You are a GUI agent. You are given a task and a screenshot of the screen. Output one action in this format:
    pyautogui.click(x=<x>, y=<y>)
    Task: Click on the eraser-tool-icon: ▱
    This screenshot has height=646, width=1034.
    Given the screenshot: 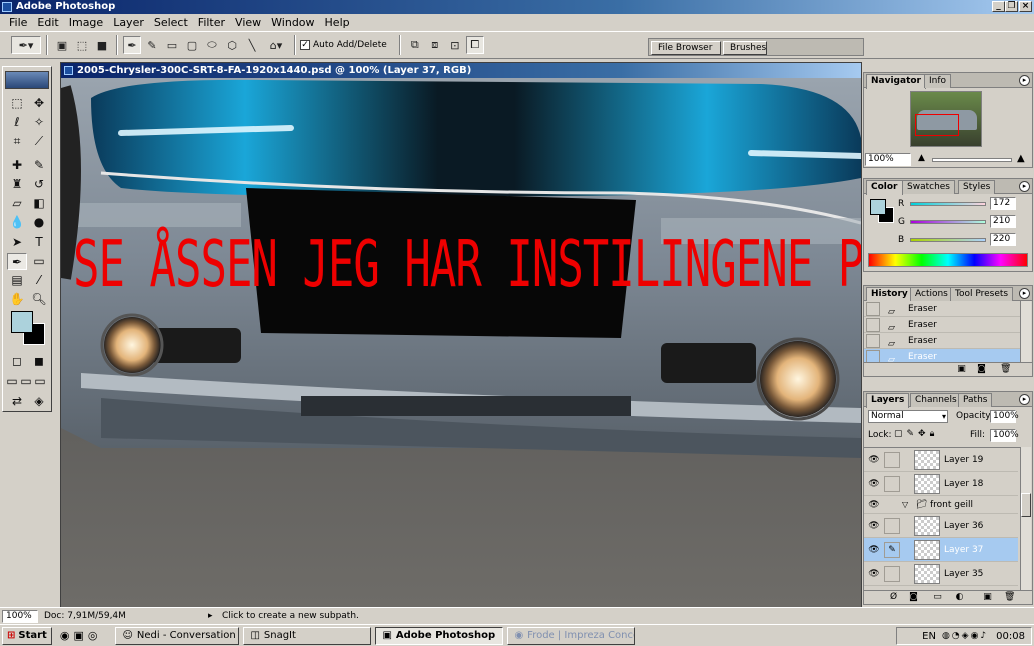 What is the action you would take?
    pyautogui.click(x=17, y=203)
    